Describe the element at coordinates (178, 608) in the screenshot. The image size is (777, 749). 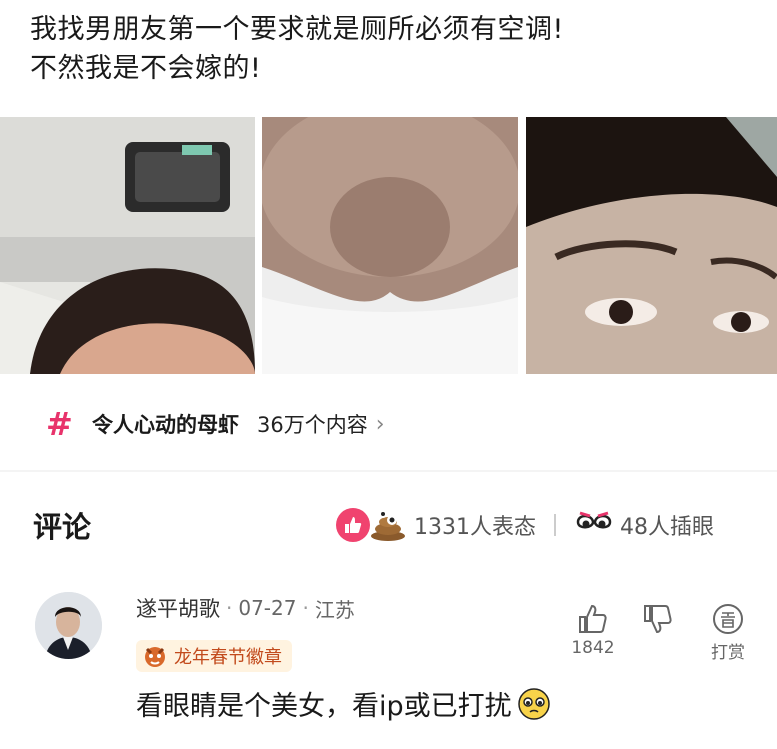
I see `comment-username: 遂平胡歌` at that location.